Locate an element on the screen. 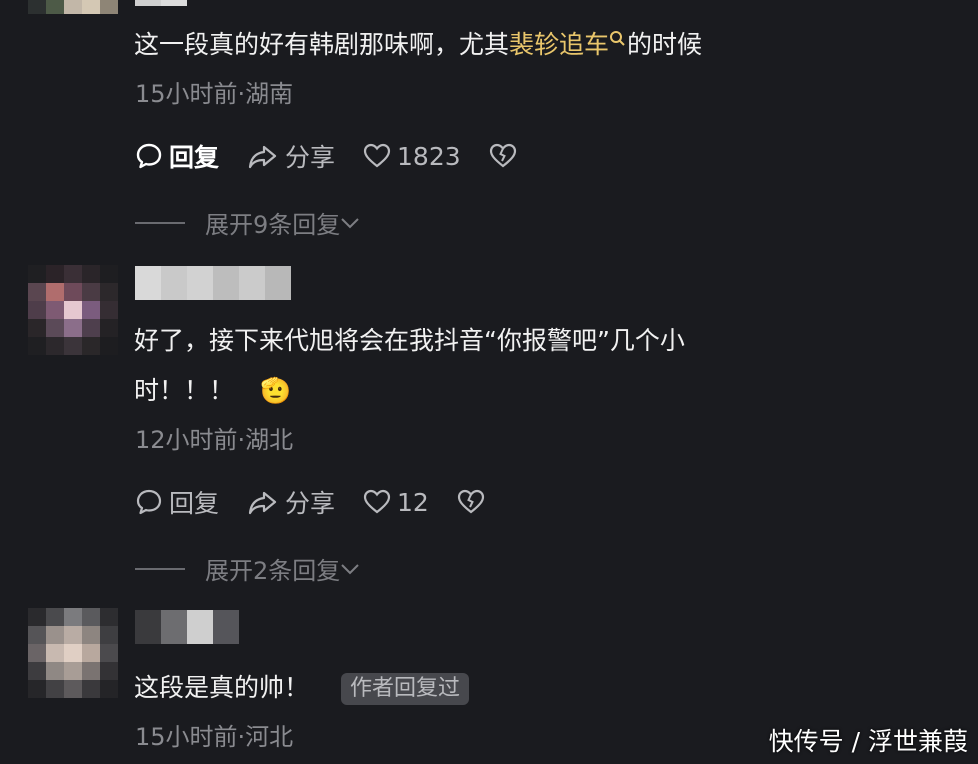  comment-text: 这一段真的好有韩剧那味啊，尤其裴轸追车 的时候 is located at coordinates (418, 45).